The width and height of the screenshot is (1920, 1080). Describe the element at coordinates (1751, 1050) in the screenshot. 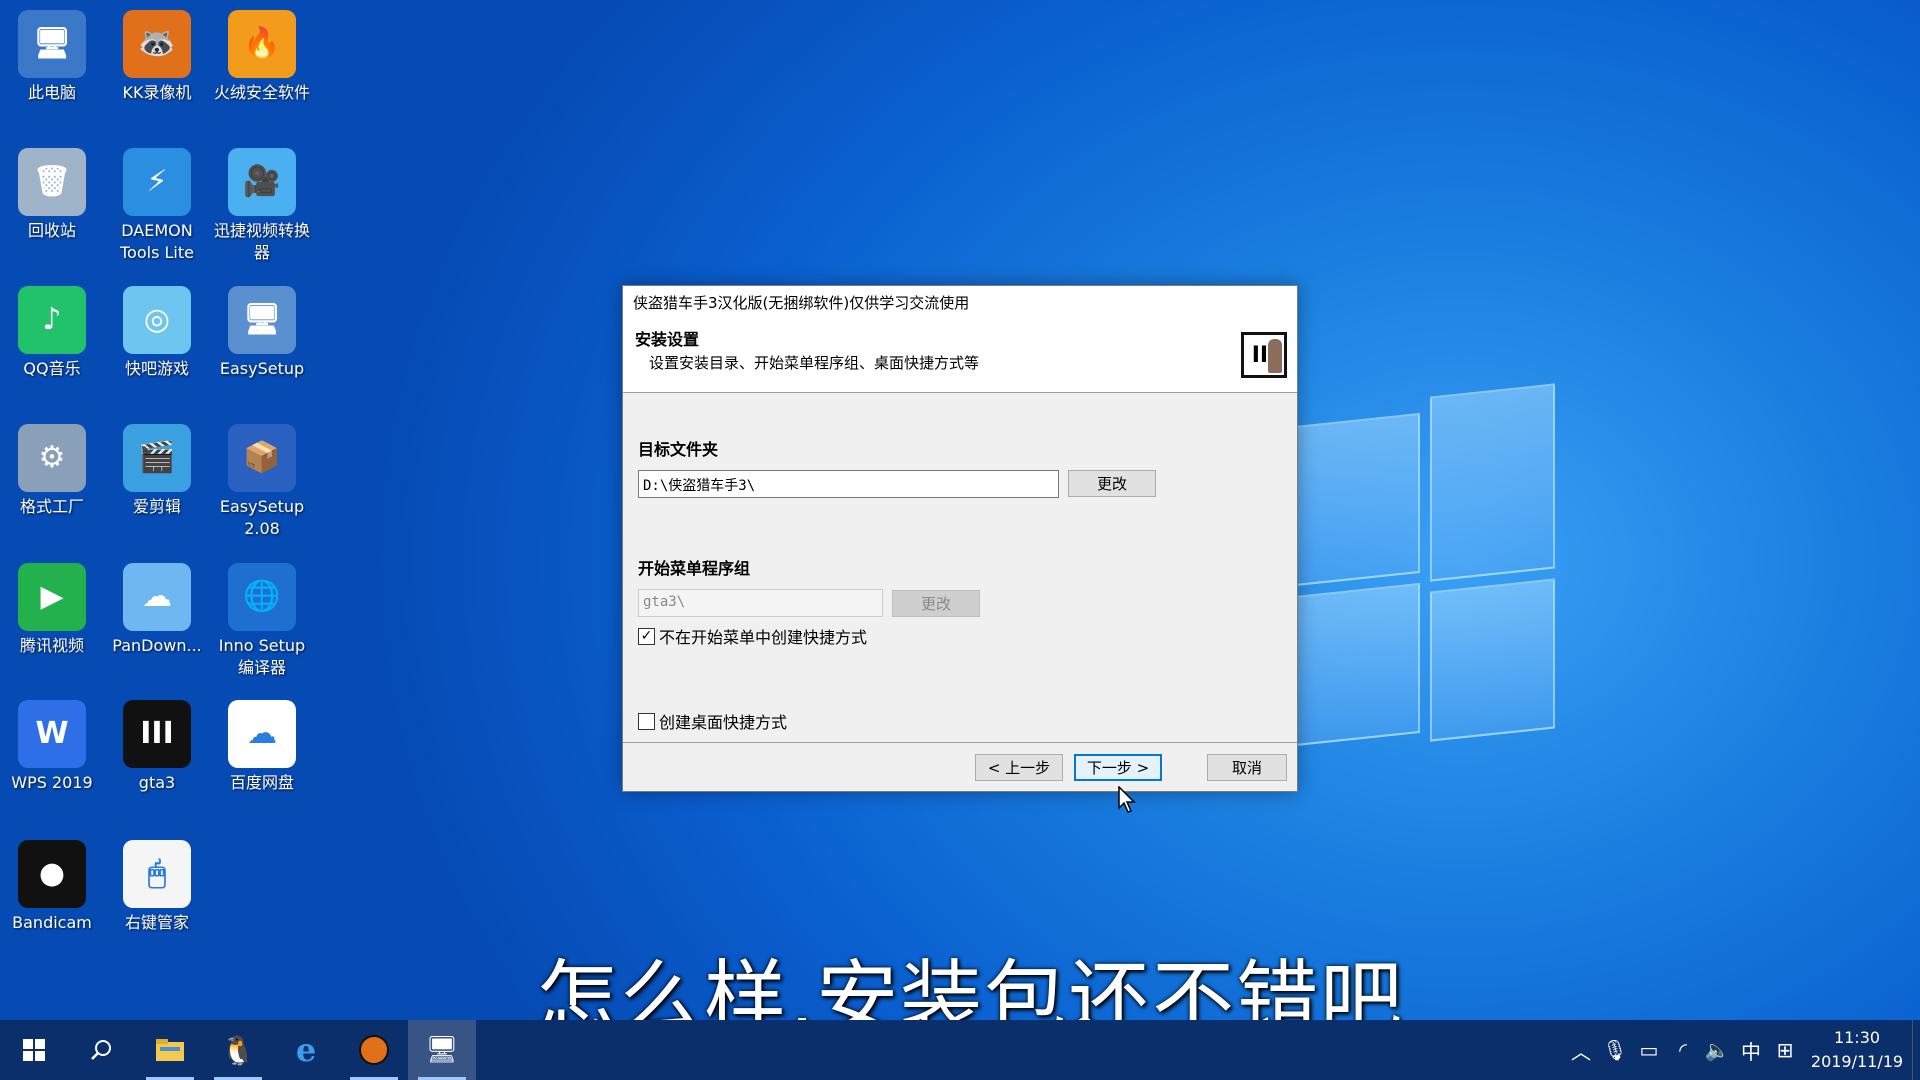

I see `ime-indicator: 中` at that location.